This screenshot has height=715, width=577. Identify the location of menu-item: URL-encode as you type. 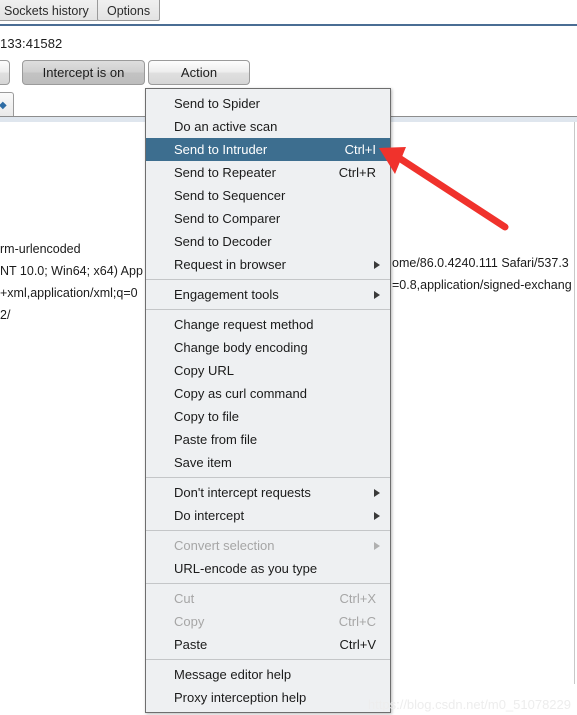
(268, 568).